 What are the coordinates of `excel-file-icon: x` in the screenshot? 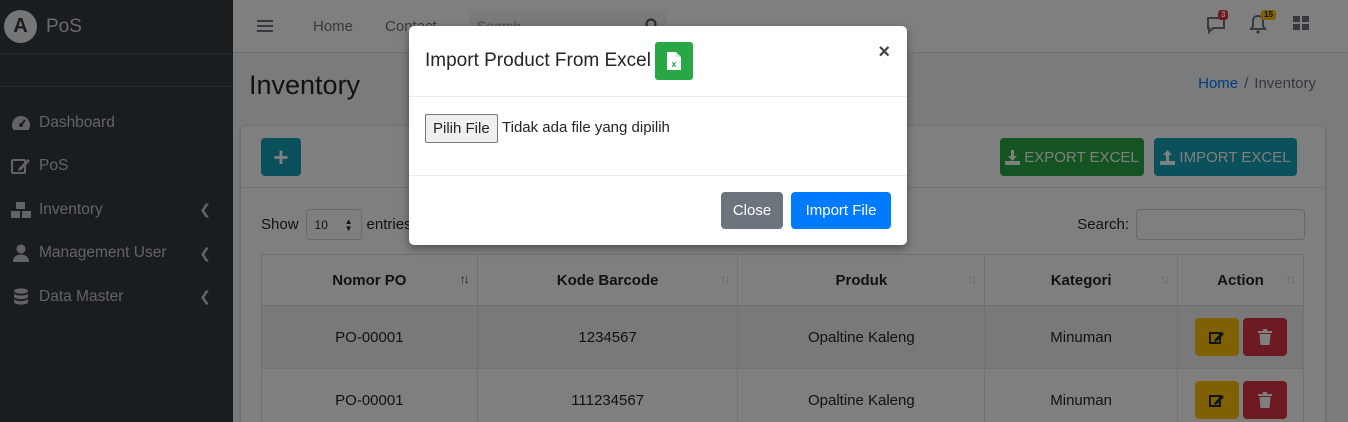 It's located at (673, 61).